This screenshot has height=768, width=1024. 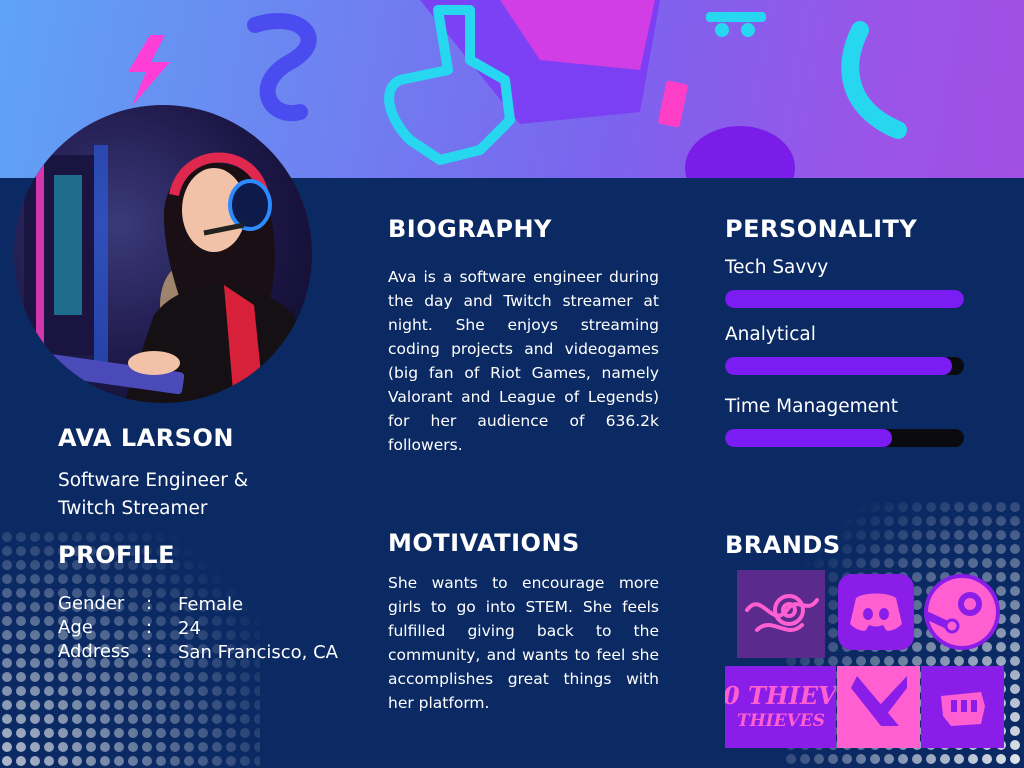 I want to click on trait-label-time-management: Time Management, so click(x=812, y=406).